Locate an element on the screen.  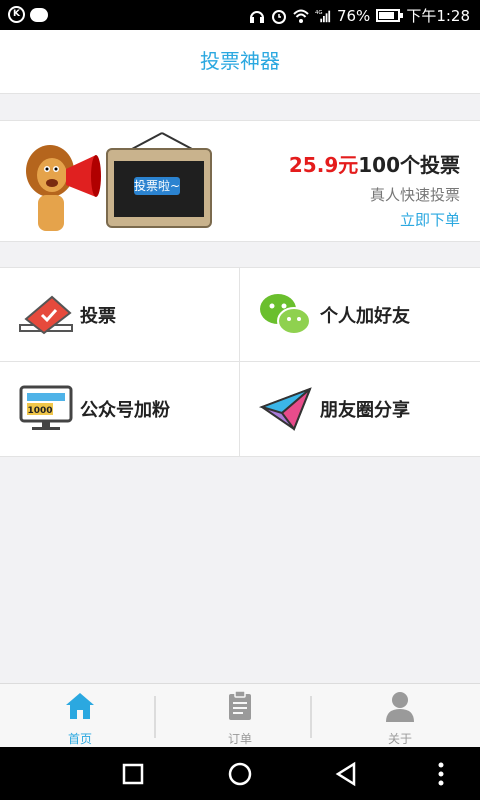
monitor-icon: 1000 is located at coordinates (46, 407).